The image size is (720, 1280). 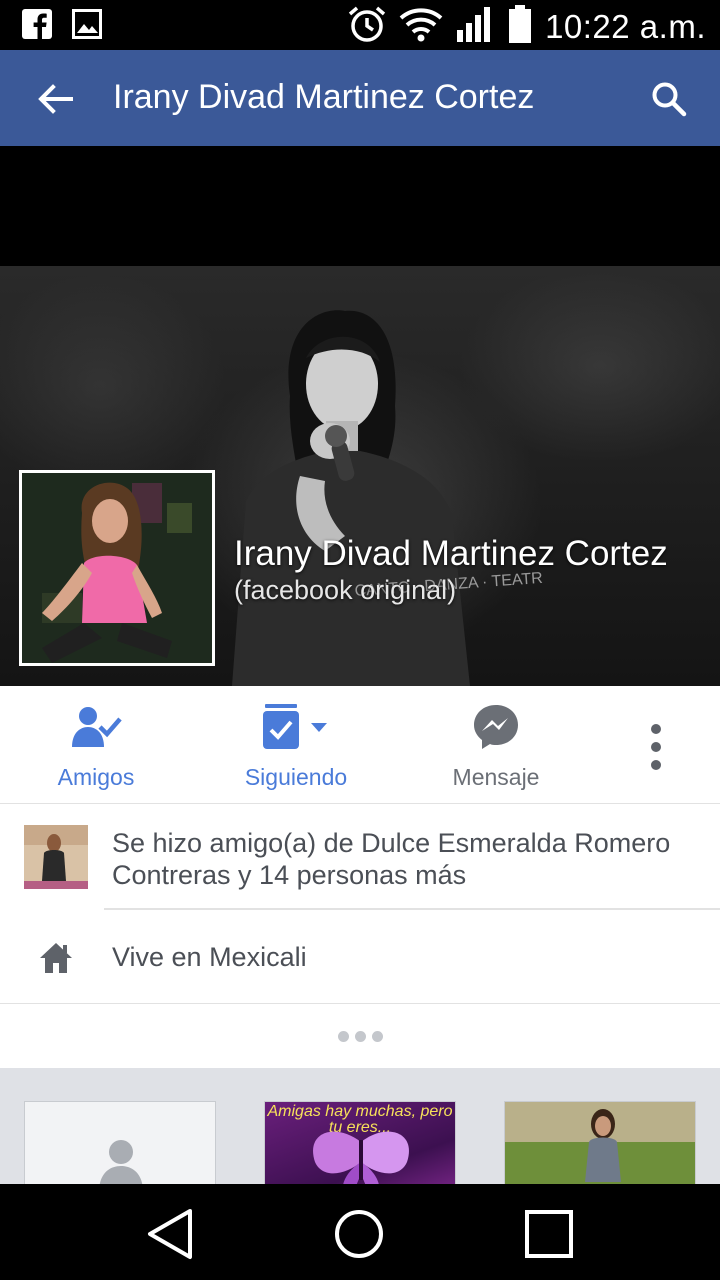 I want to click on nav-home-button, so click(x=359, y=1234).